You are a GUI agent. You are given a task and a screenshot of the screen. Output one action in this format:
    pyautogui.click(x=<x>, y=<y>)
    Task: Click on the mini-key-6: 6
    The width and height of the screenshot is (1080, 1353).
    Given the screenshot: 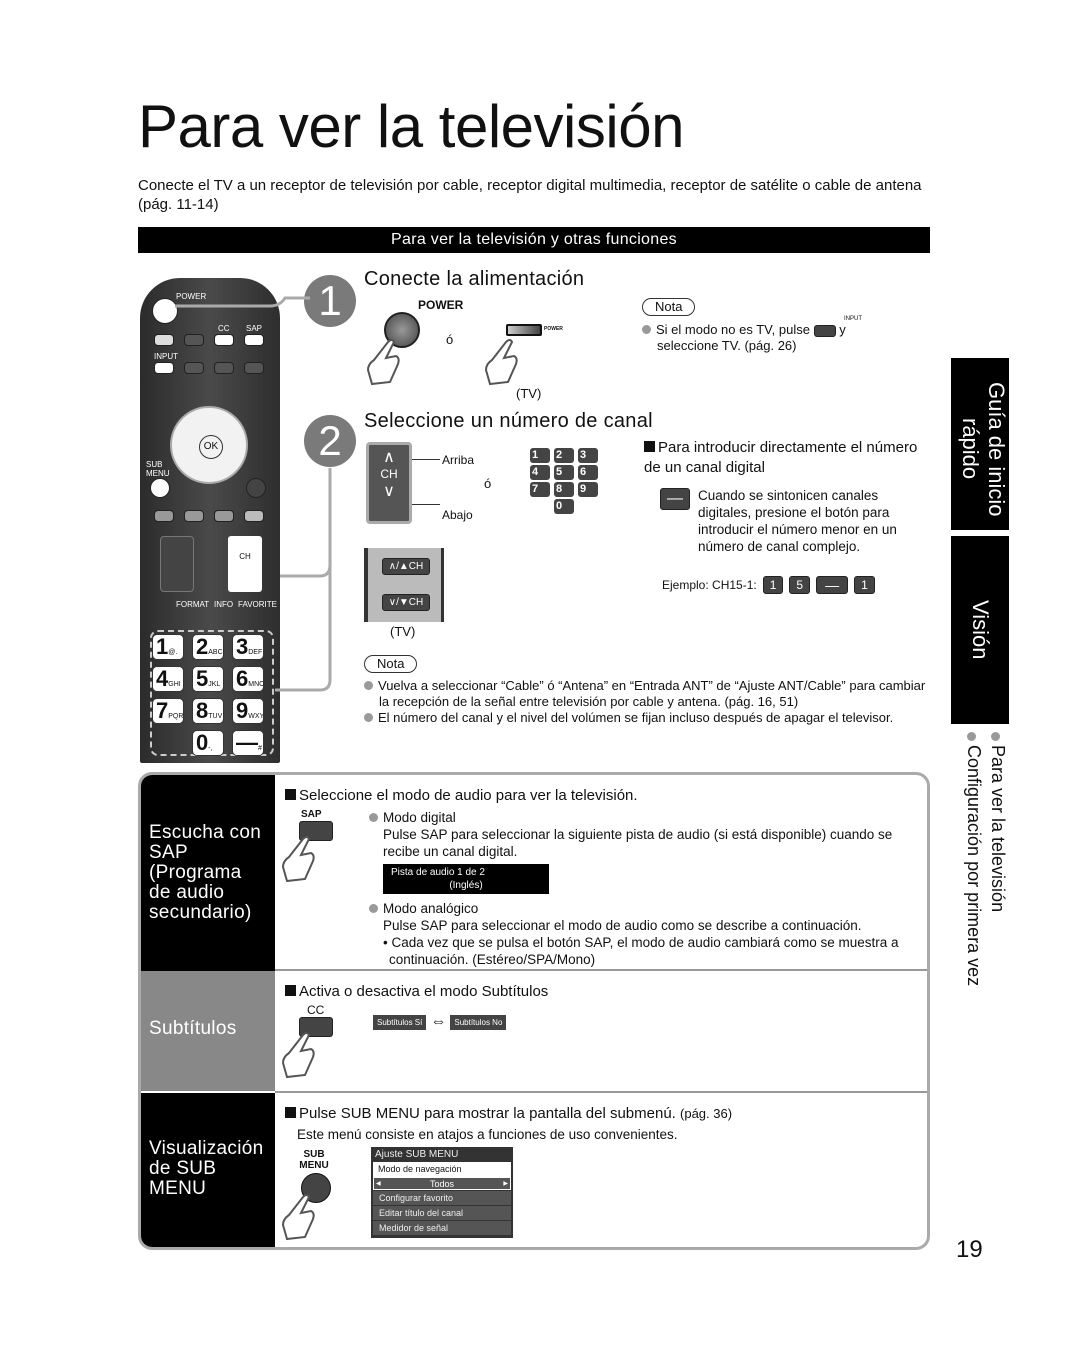 What is the action you would take?
    pyautogui.click(x=588, y=472)
    